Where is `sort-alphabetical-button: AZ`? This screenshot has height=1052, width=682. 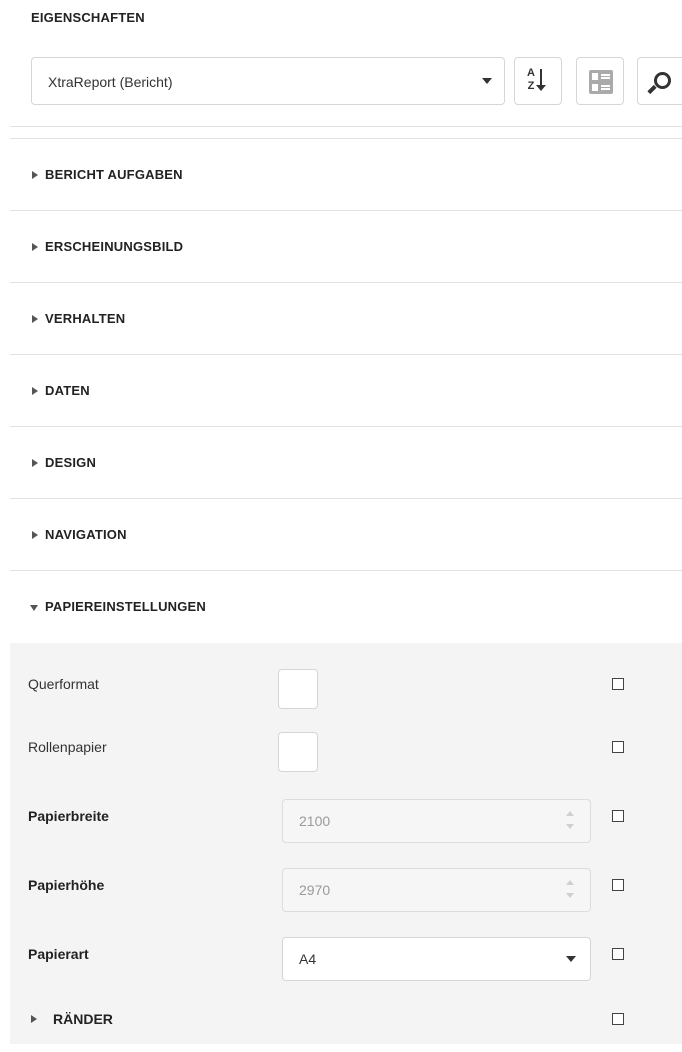 sort-alphabetical-button: AZ is located at coordinates (538, 81).